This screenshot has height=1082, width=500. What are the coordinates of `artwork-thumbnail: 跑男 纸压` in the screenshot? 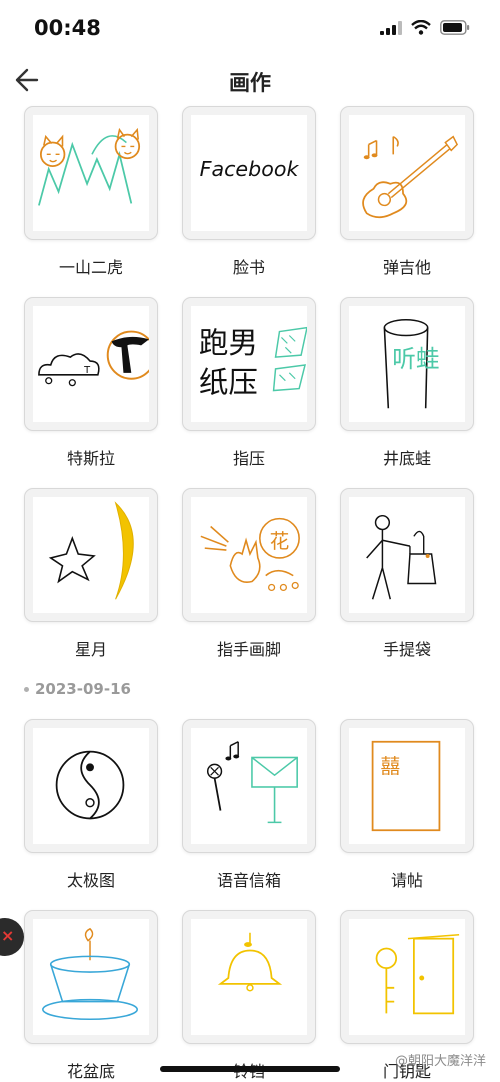 It's located at (249, 364).